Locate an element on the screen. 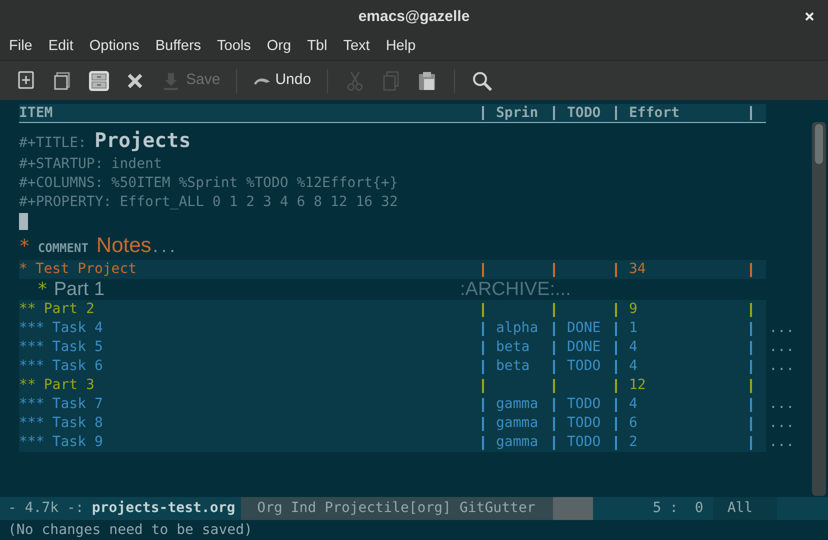 The width and height of the screenshot is (828, 540). window-title: emacs@gazelle is located at coordinates (414, 16).